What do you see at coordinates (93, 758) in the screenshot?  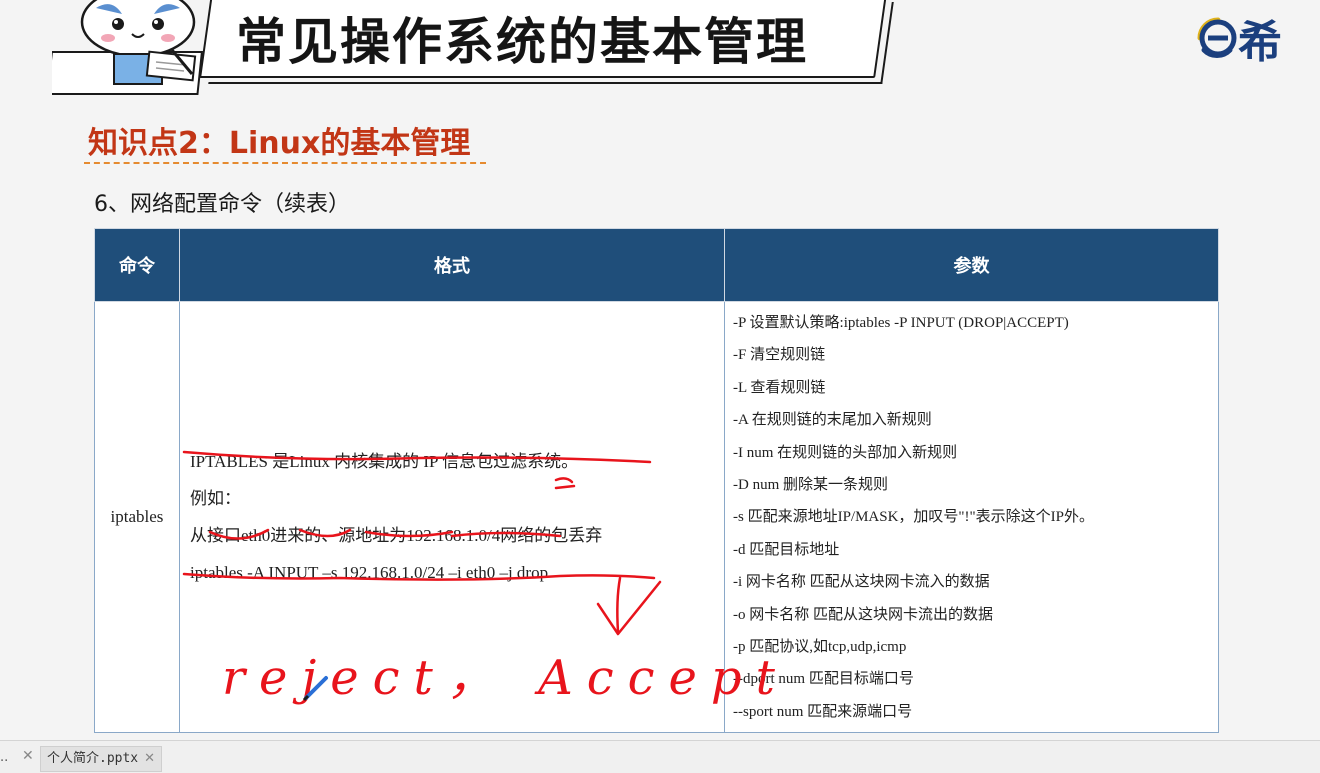 I see `tab-label: 个人简介.pptx` at bounding box center [93, 758].